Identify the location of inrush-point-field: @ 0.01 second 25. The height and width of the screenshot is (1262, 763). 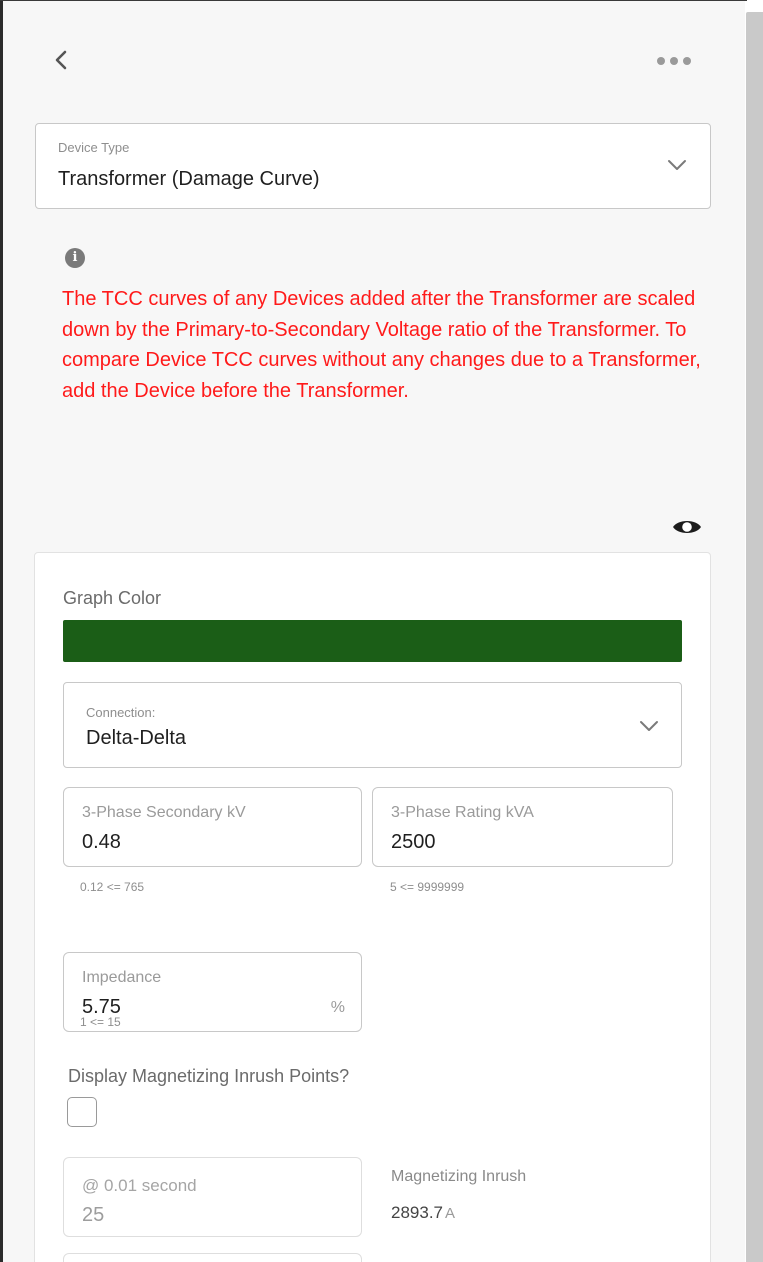
(212, 1197).